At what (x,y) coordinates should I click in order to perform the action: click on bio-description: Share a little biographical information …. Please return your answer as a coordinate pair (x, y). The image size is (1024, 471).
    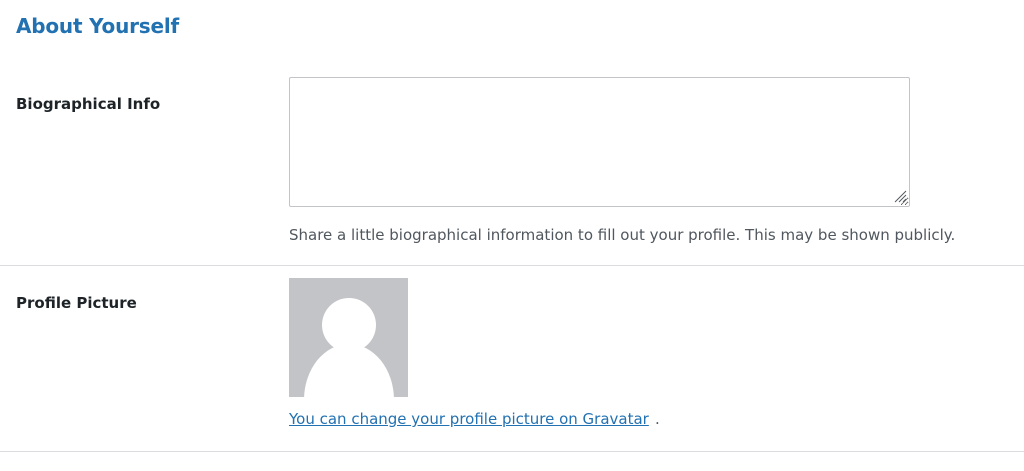
    Looking at the image, I should click on (622, 235).